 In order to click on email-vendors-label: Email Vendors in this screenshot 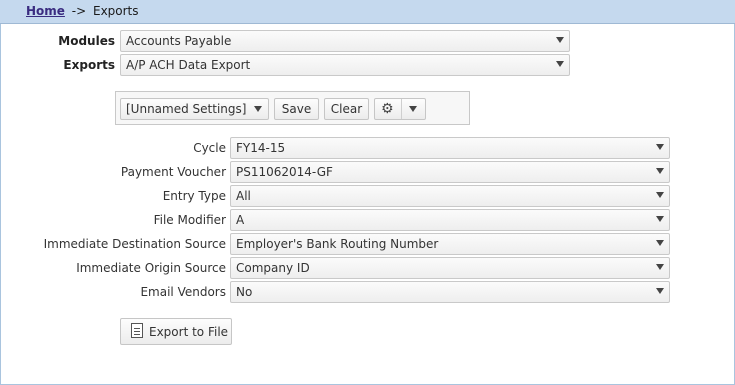, I will do `click(183, 292)`.